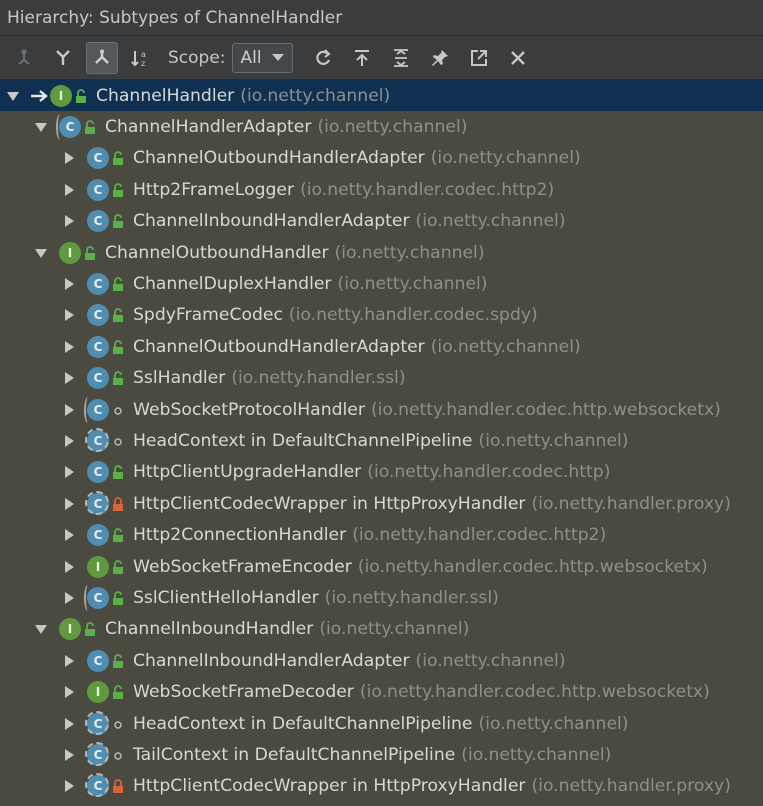 This screenshot has height=806, width=763. Describe the element at coordinates (362, 58) in the screenshot. I see `base-on-this-class-button` at that location.